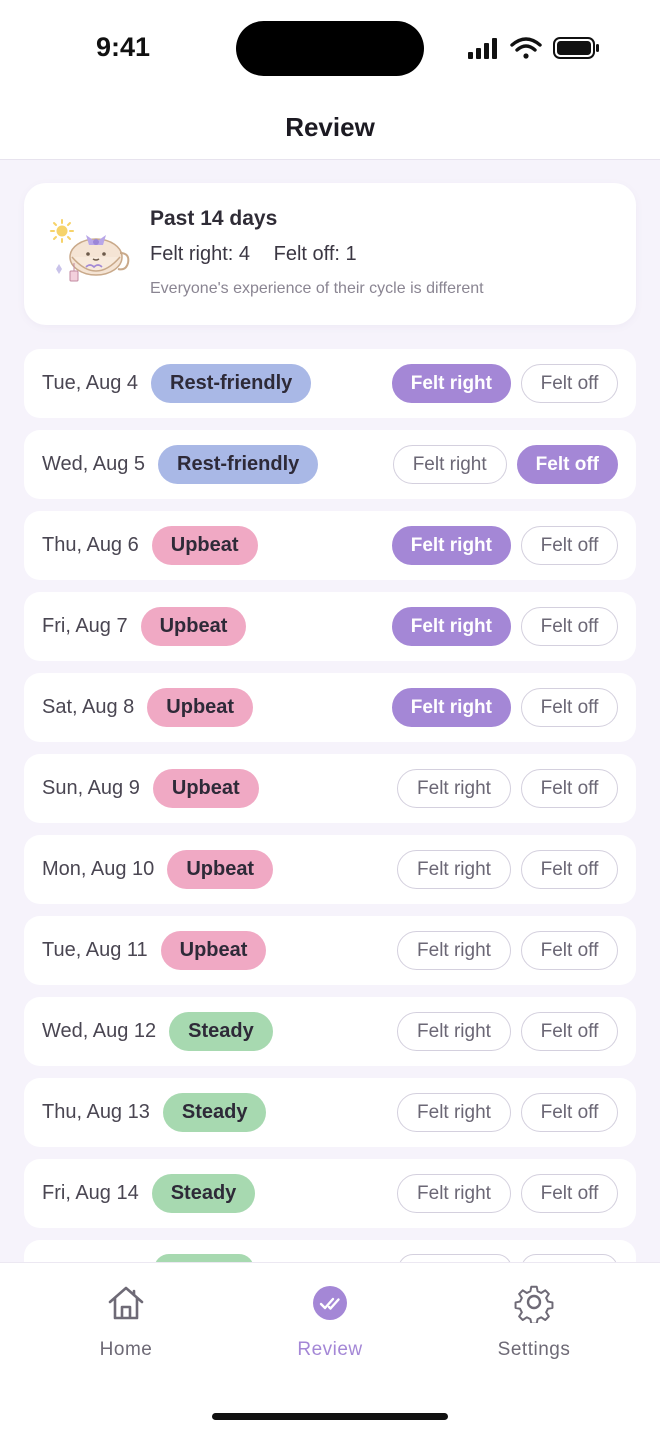 This screenshot has height=1434, width=660. Describe the element at coordinates (330, 869) in the screenshot. I see `list-item: Mon, Aug 10 Upbeat Felt right Felt off` at that location.